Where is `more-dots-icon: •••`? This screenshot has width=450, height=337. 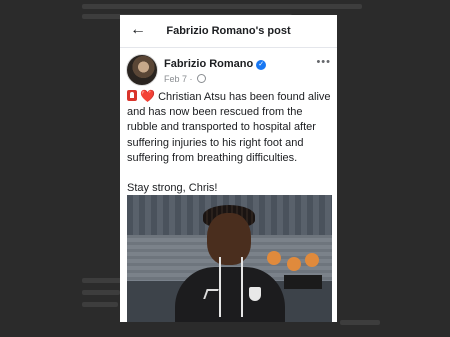 more-dots-icon: ••• is located at coordinates (323, 62).